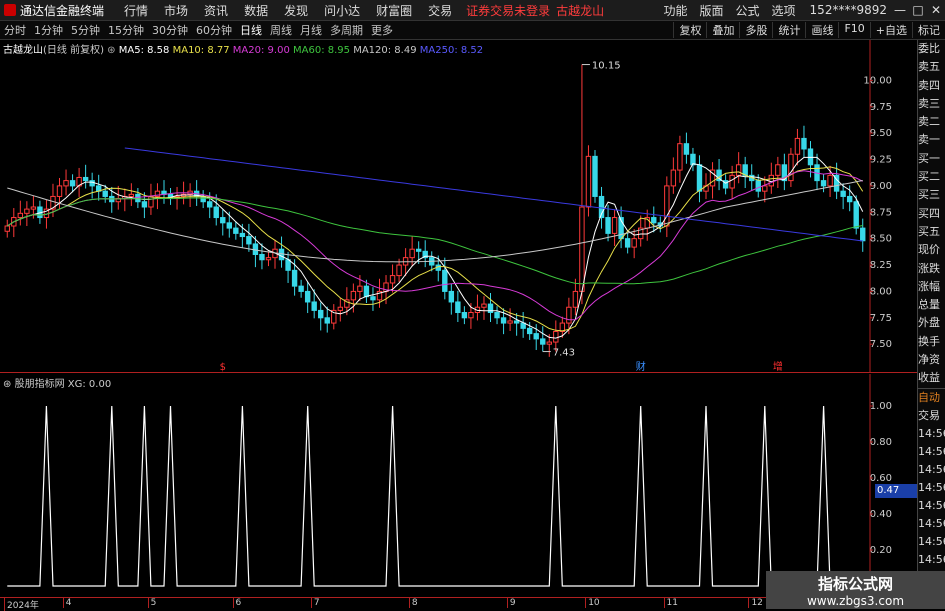  What do you see at coordinates (508, 10) in the screenshot?
I see `login-status: 证券交易未登录` at bounding box center [508, 10].